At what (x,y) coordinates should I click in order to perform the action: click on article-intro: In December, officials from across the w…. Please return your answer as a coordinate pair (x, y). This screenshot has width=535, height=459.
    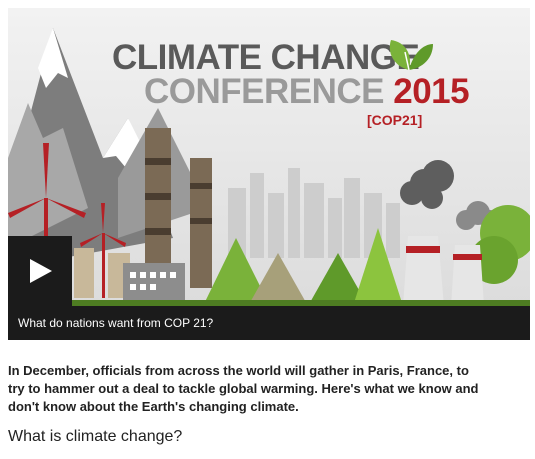
    Looking at the image, I should click on (243, 388).